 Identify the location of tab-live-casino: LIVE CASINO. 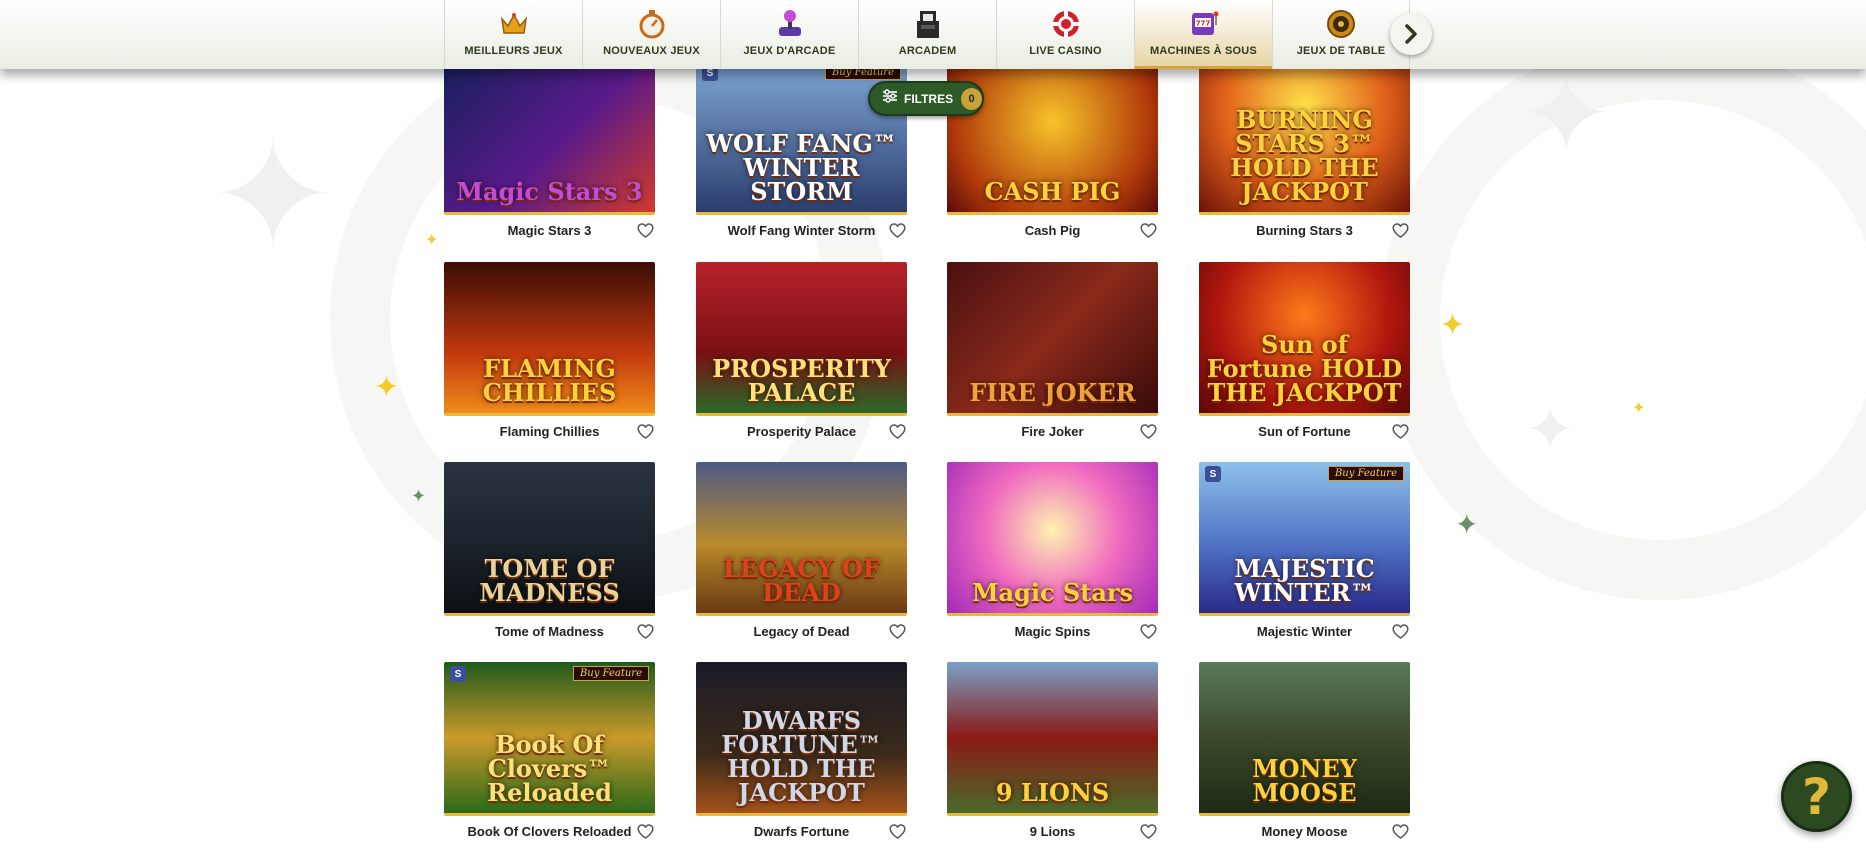
(1065, 34).